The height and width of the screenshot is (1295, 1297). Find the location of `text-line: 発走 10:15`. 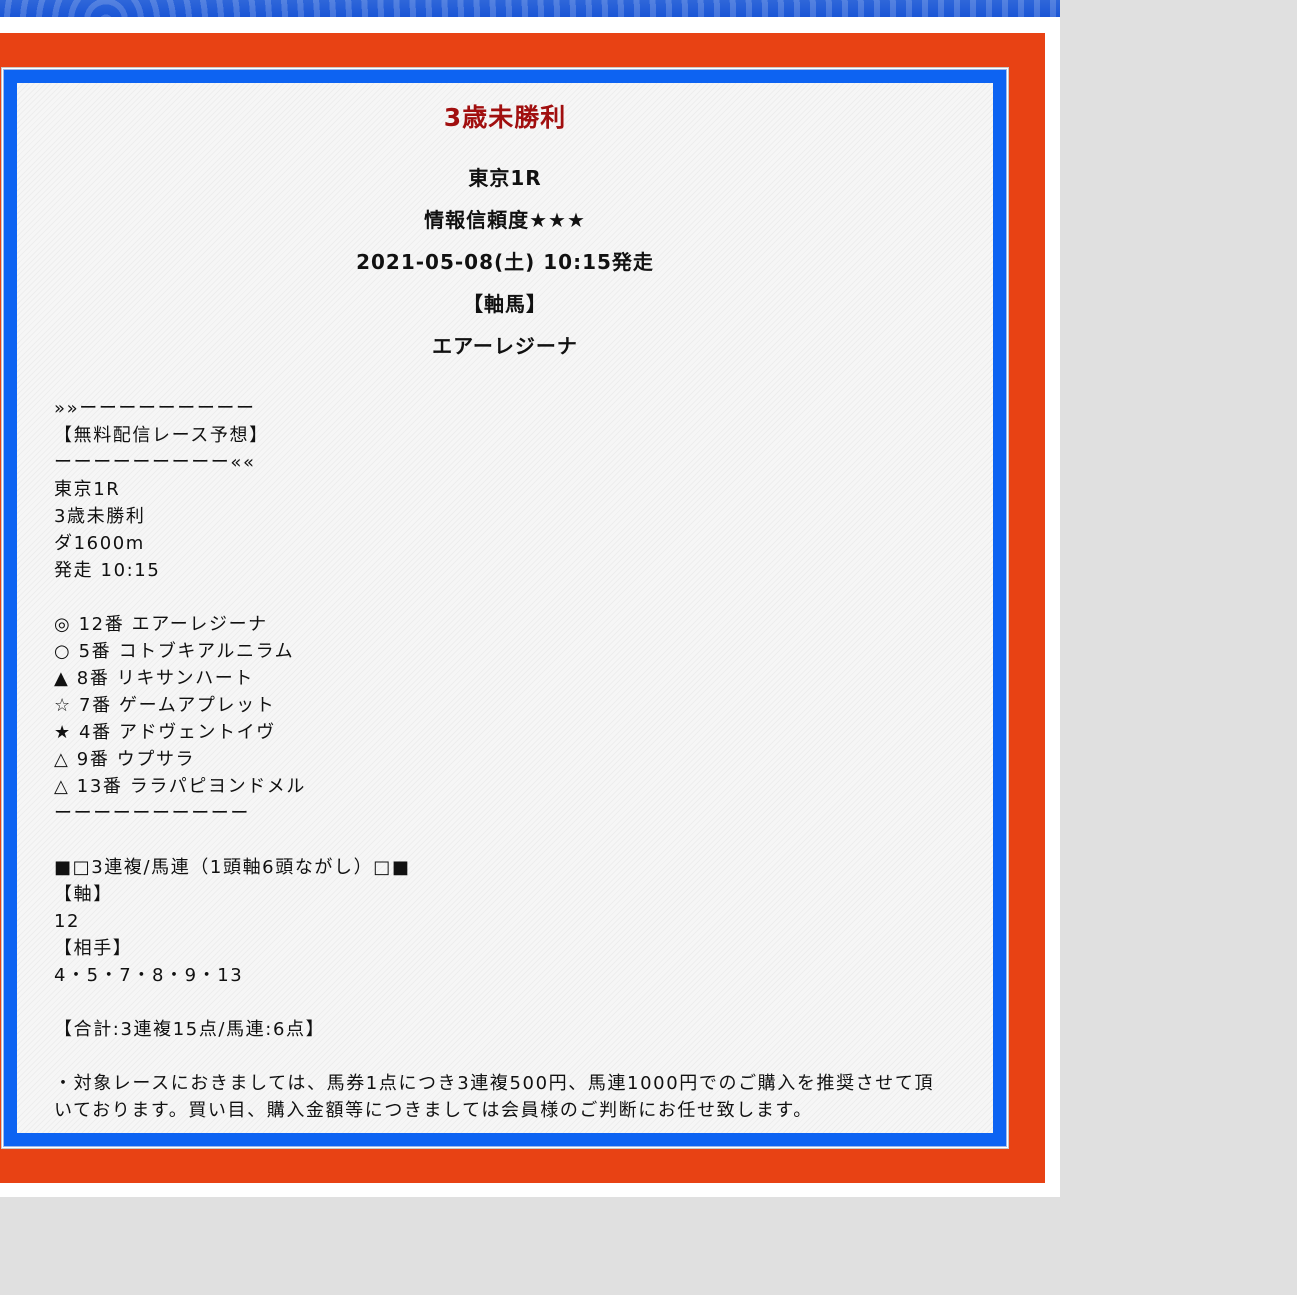

text-line: 発走 10:15 is located at coordinates (107, 570).